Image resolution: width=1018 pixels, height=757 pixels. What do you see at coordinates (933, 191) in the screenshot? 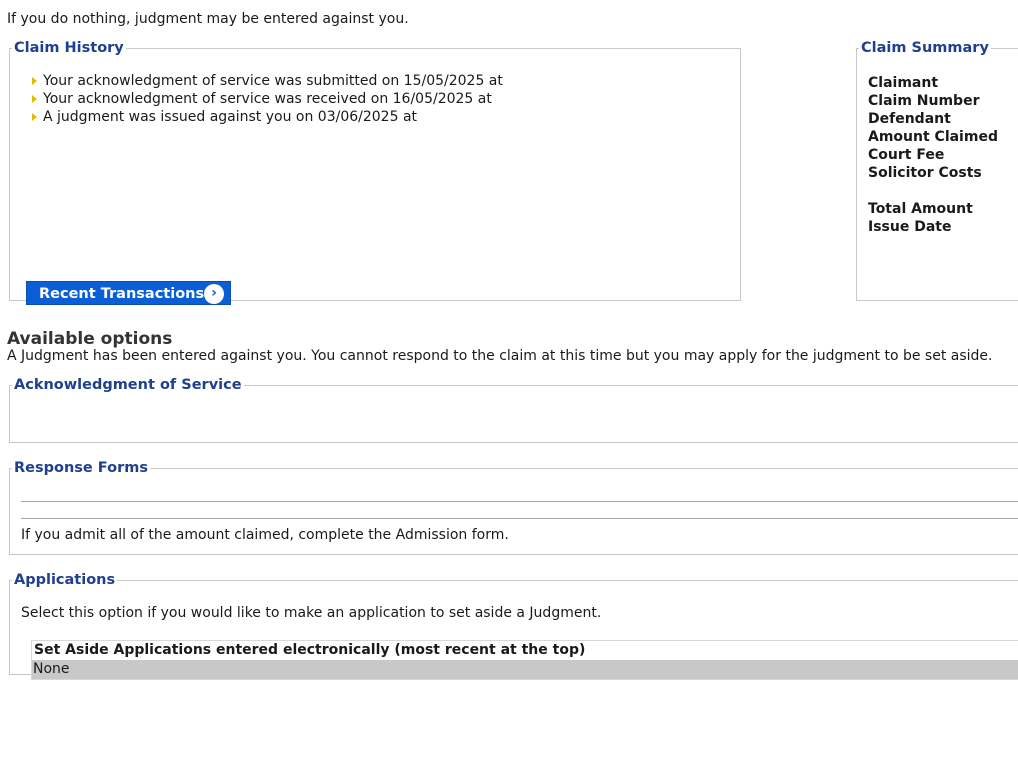
I see `summary-spacer` at bounding box center [933, 191].